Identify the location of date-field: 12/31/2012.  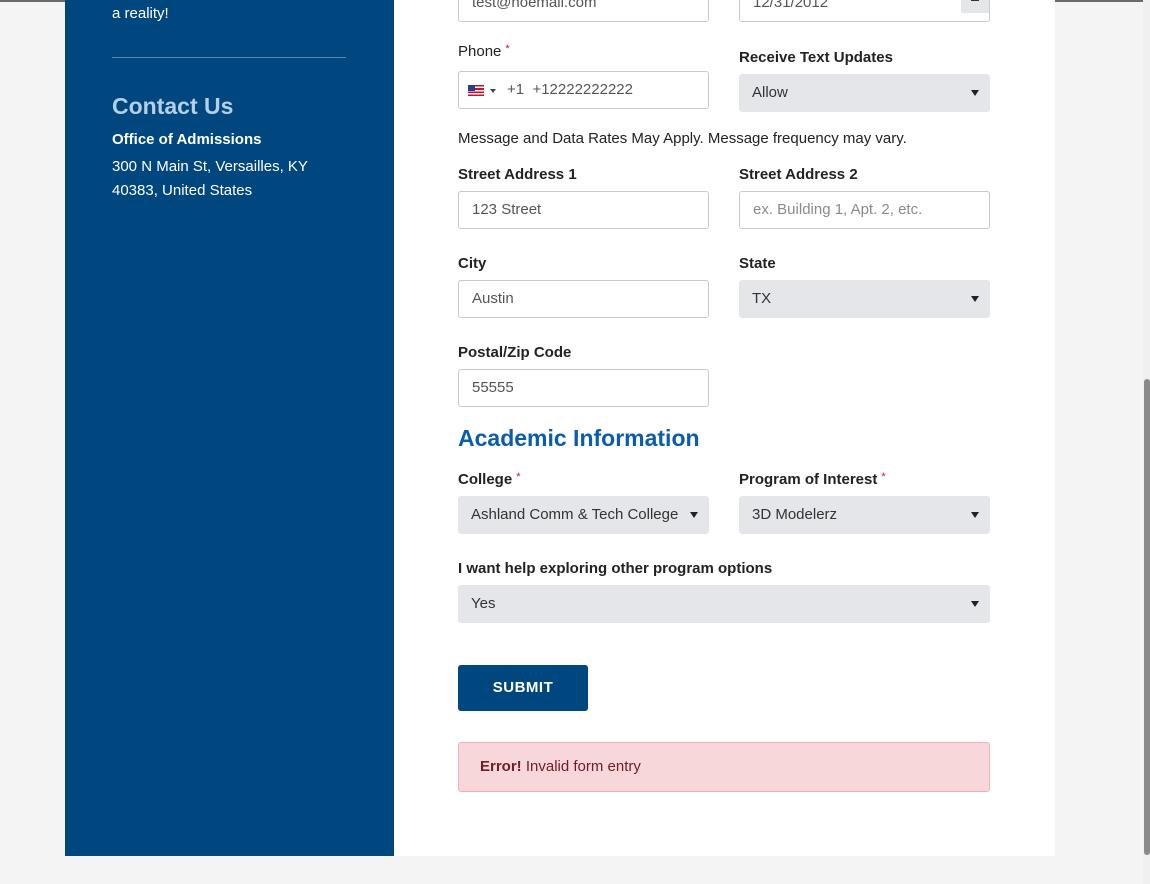
(864, 11).